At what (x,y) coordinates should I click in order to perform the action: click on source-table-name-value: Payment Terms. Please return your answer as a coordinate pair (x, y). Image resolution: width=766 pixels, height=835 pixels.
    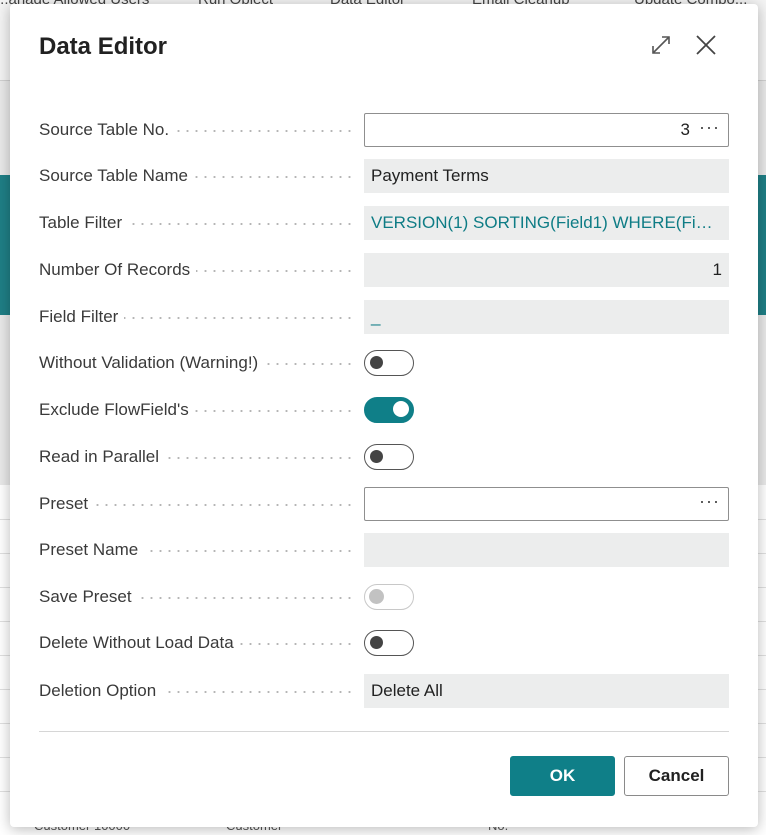
    Looking at the image, I should click on (546, 176).